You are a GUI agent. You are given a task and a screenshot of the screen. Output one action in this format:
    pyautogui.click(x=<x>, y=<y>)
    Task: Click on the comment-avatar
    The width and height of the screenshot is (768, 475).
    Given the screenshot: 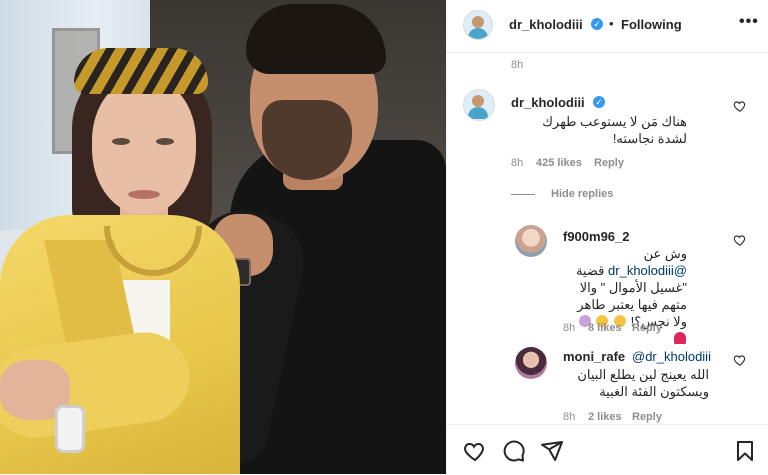 What is the action you would take?
    pyautogui.click(x=479, y=105)
    